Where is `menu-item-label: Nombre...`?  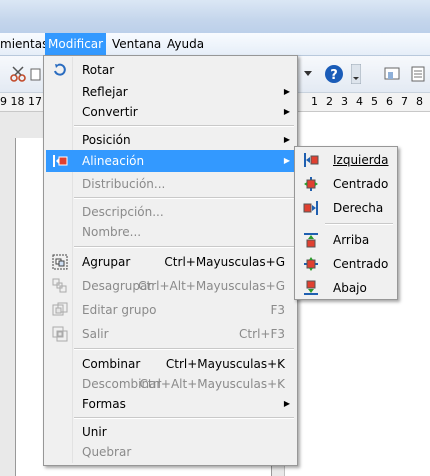
menu-item-label: Nombre... is located at coordinates (112, 232).